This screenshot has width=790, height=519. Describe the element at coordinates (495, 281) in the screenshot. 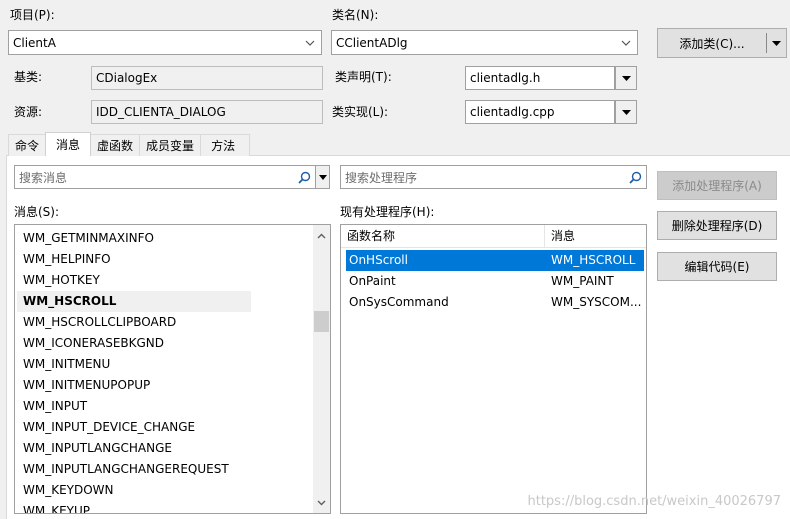

I see `table-row: OnPaint WM_PAINT` at that location.